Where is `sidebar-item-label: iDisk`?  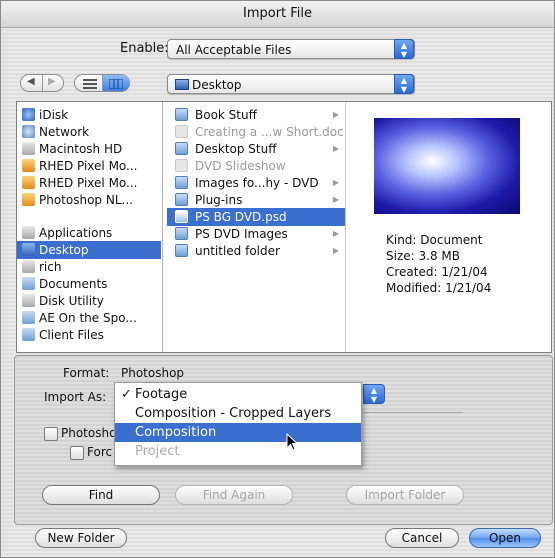
sidebar-item-label: iDisk is located at coordinates (54, 115).